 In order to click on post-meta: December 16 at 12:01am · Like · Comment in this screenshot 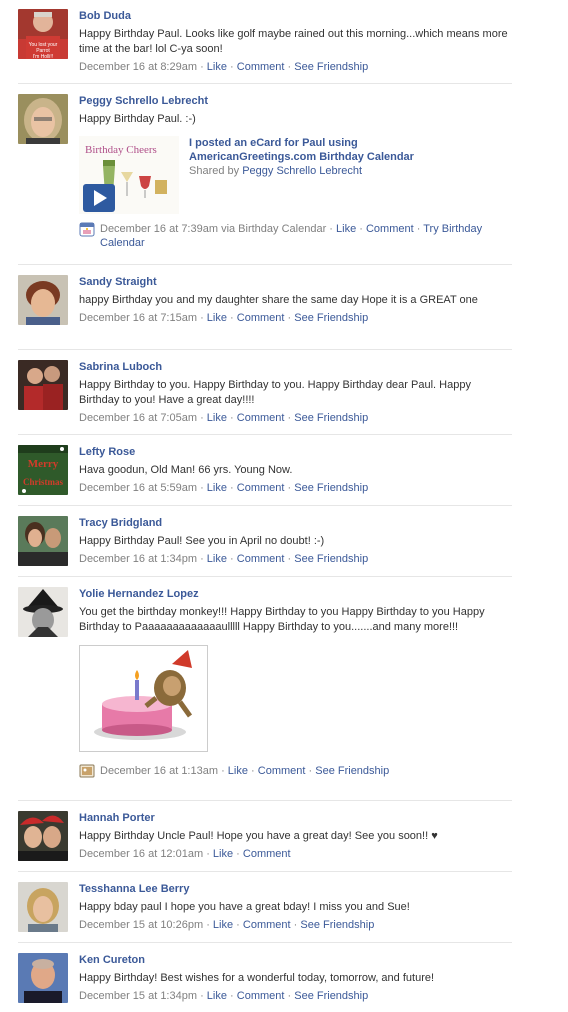, I will do `click(294, 854)`.